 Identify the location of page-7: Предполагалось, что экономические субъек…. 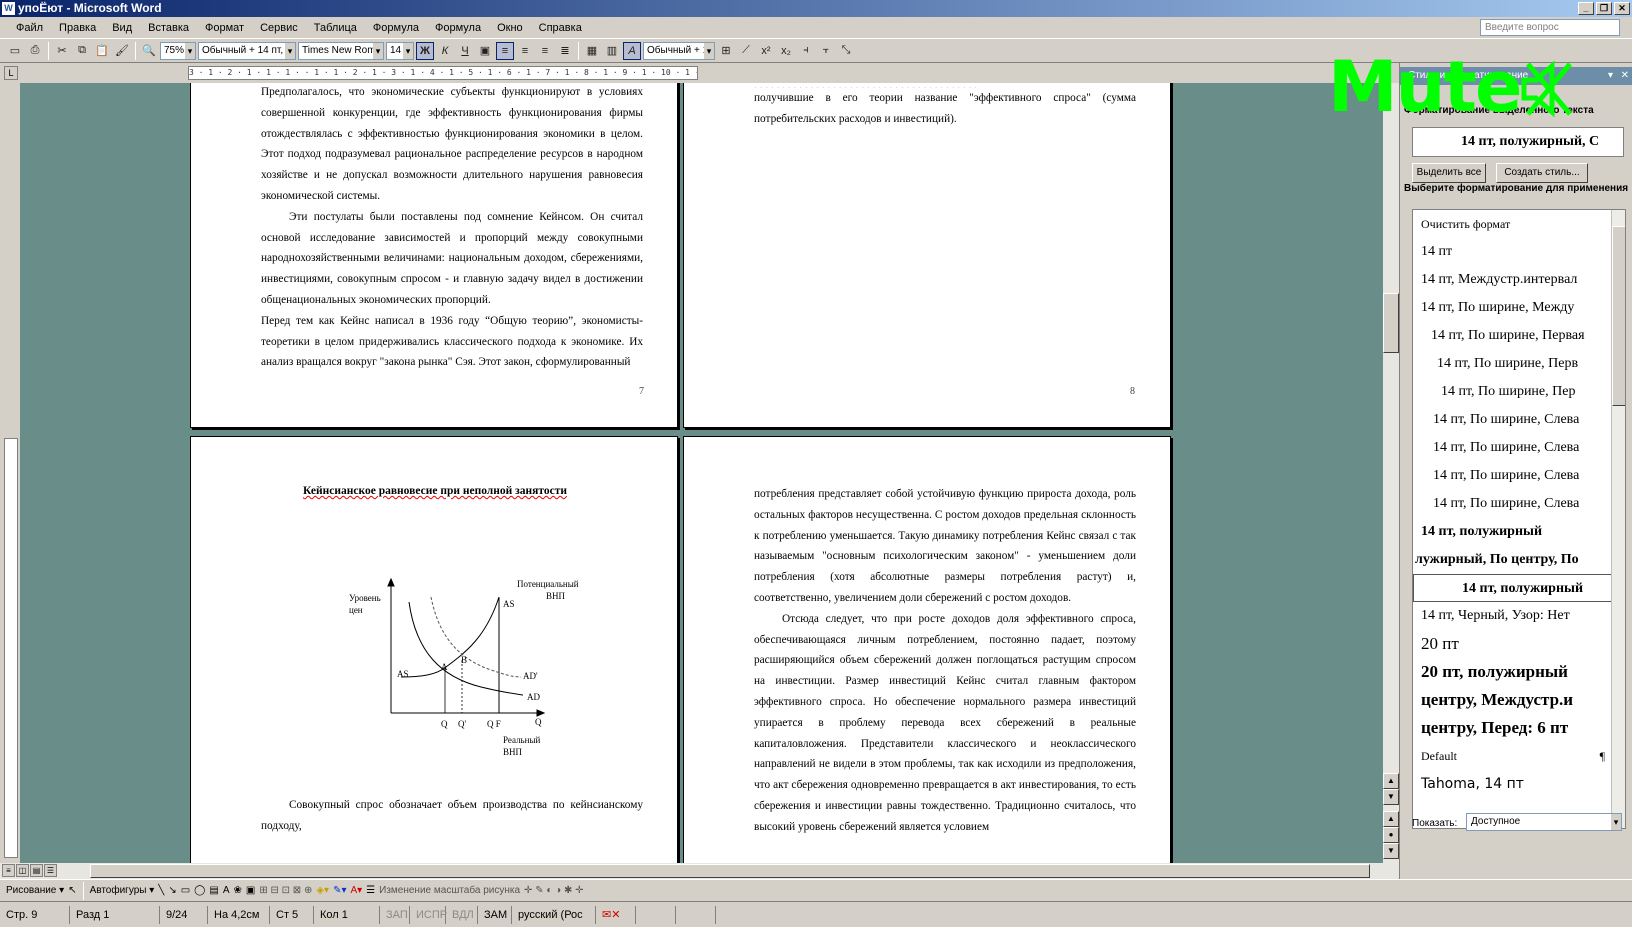
(434, 255).